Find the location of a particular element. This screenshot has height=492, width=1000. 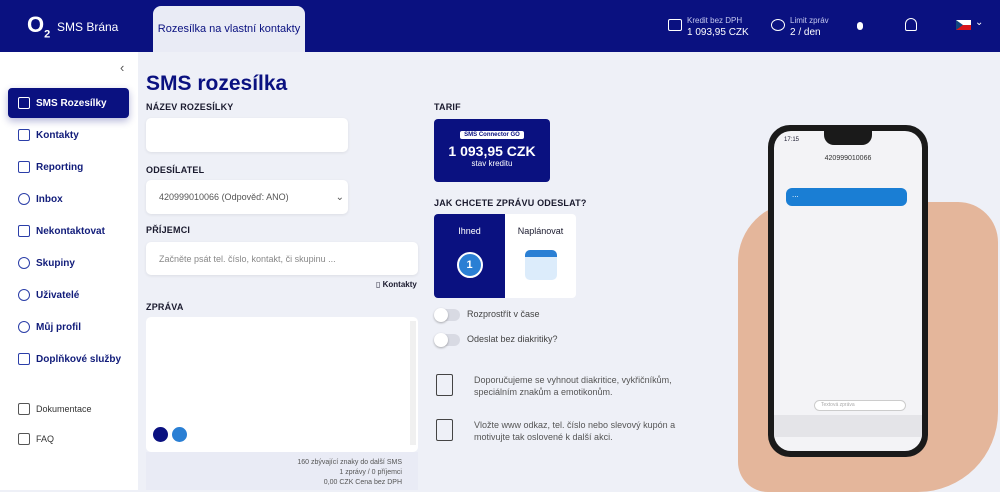

sidebar-item-doplnkove-sluzby: Doplňkové služby is located at coordinates (69, 359).